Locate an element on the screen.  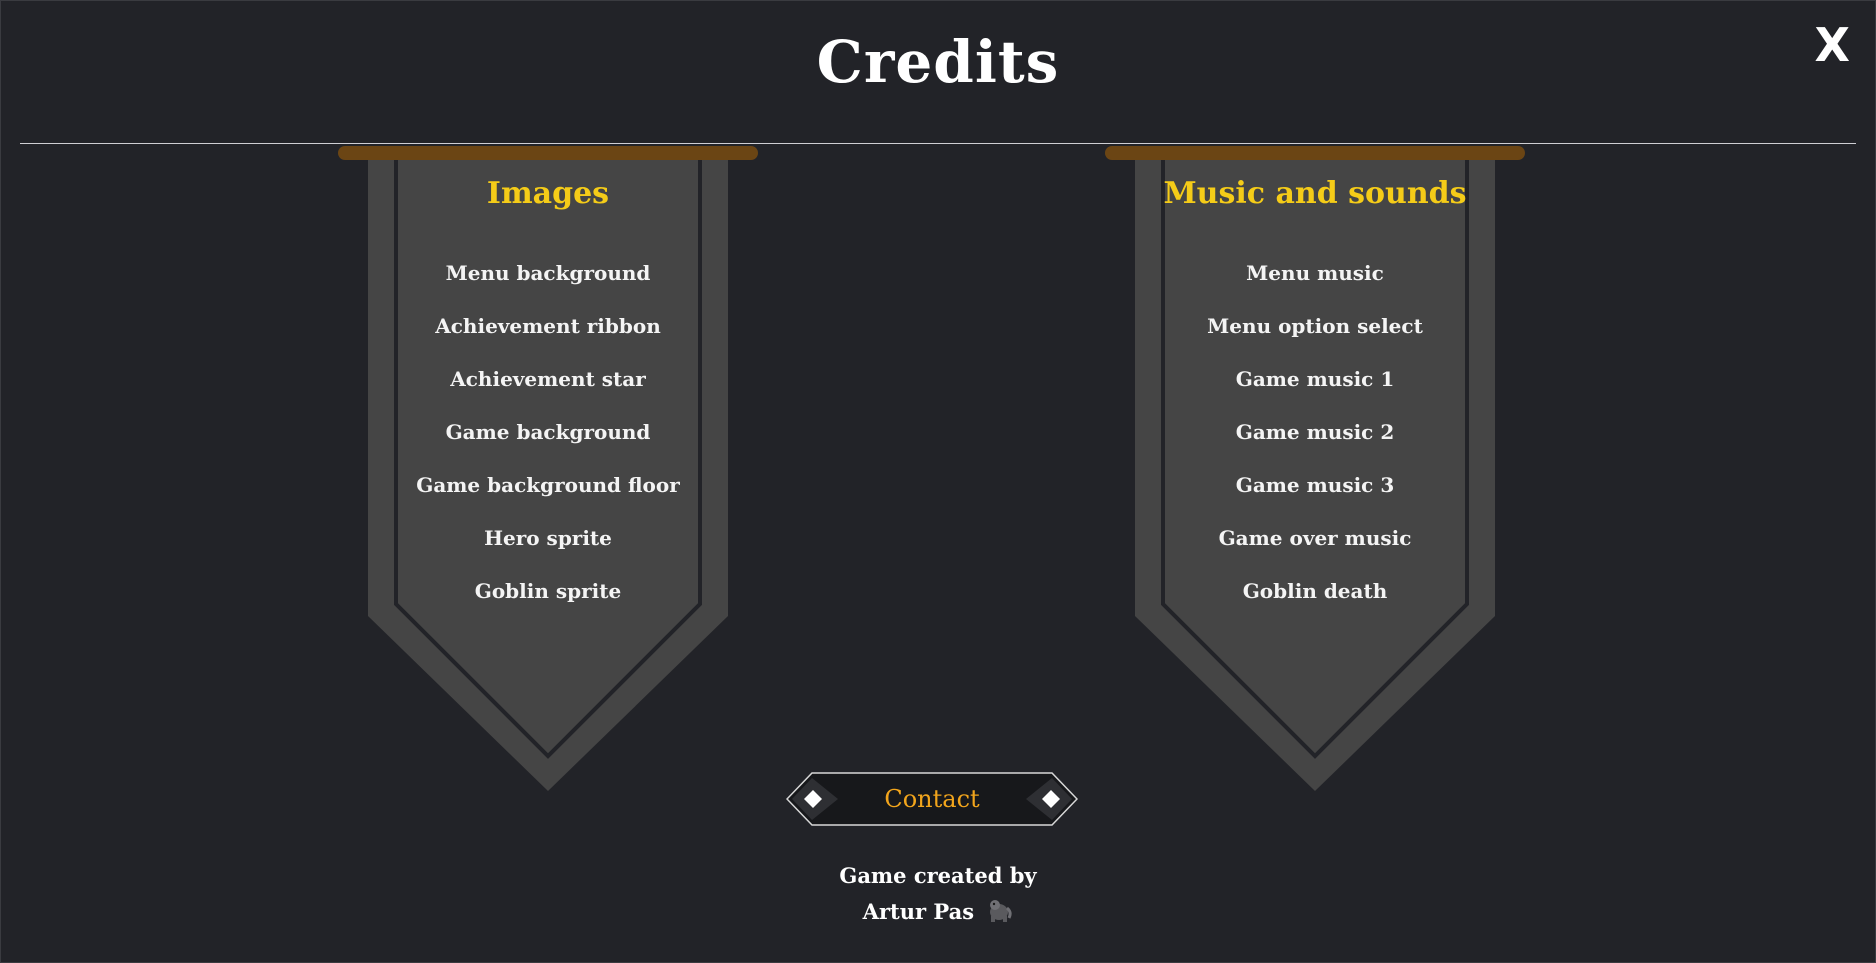
credit-item-game-music-2: Game music 2 is located at coordinates (1315, 432).